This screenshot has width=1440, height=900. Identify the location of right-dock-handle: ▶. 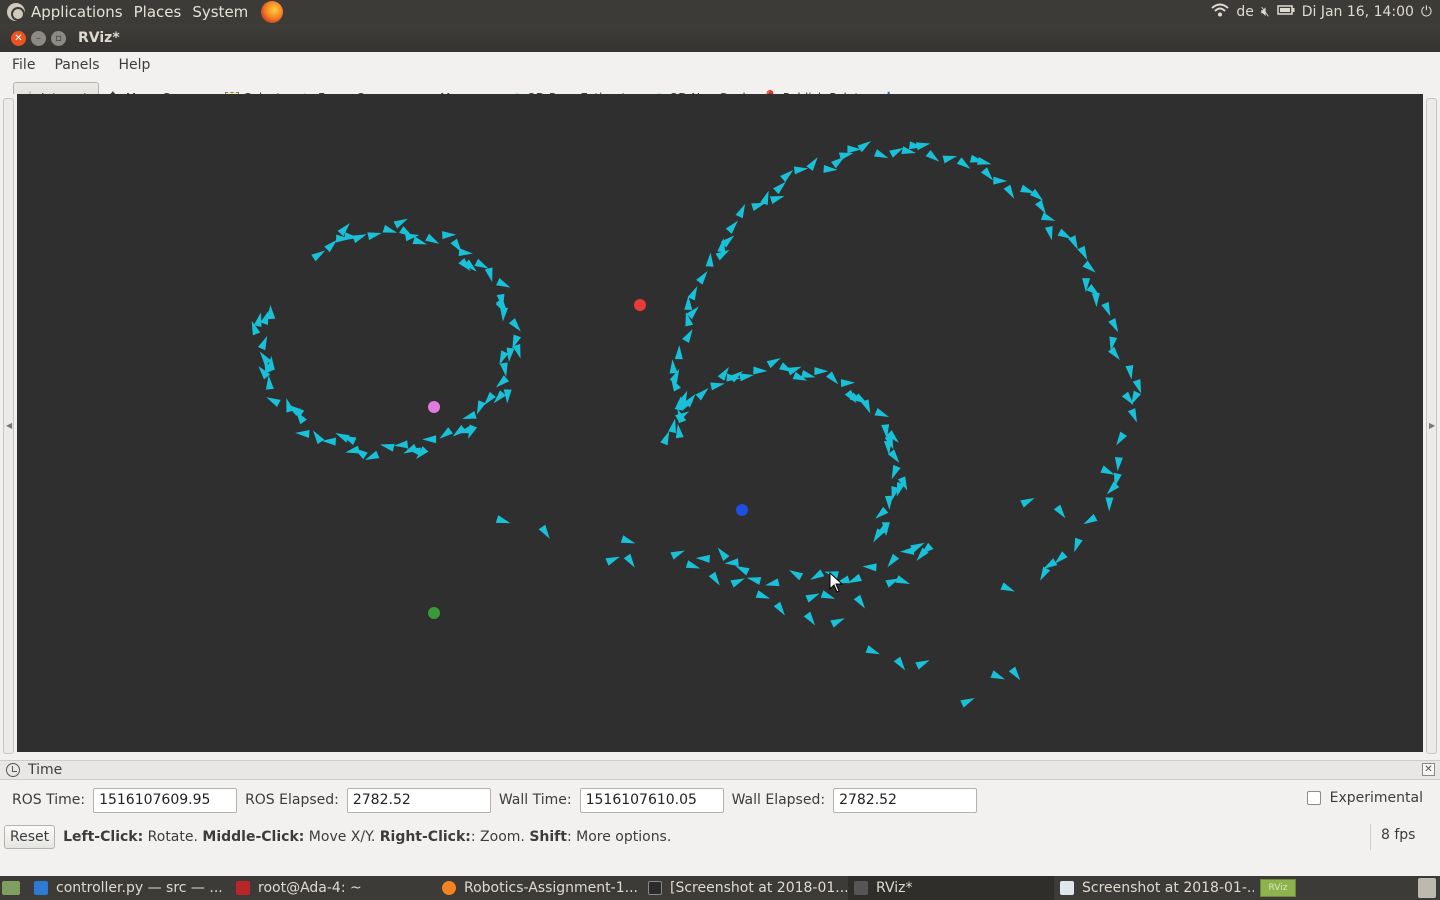
(1431, 426).